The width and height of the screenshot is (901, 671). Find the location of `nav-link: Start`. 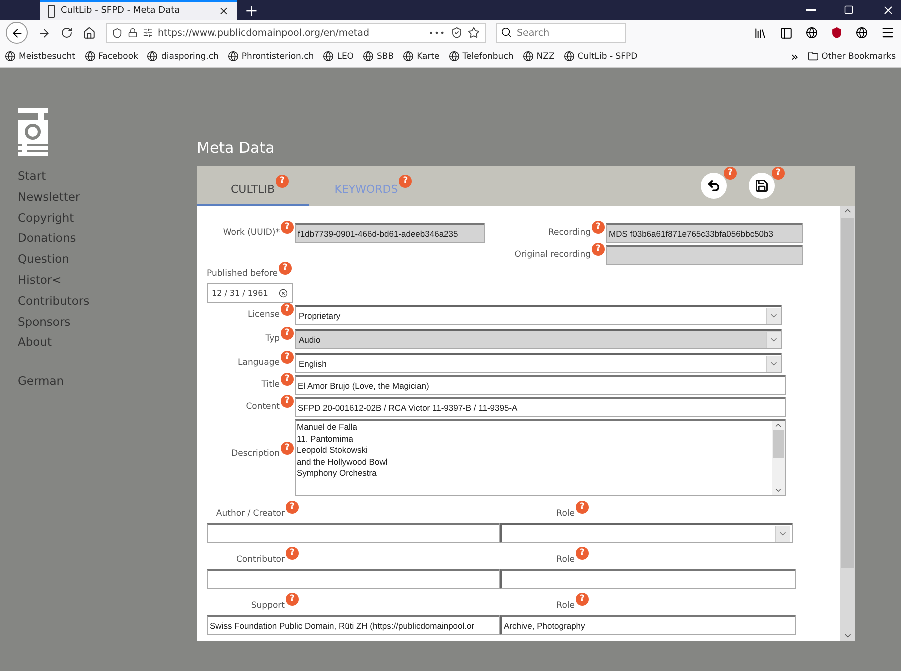

nav-link: Start is located at coordinates (107, 176).